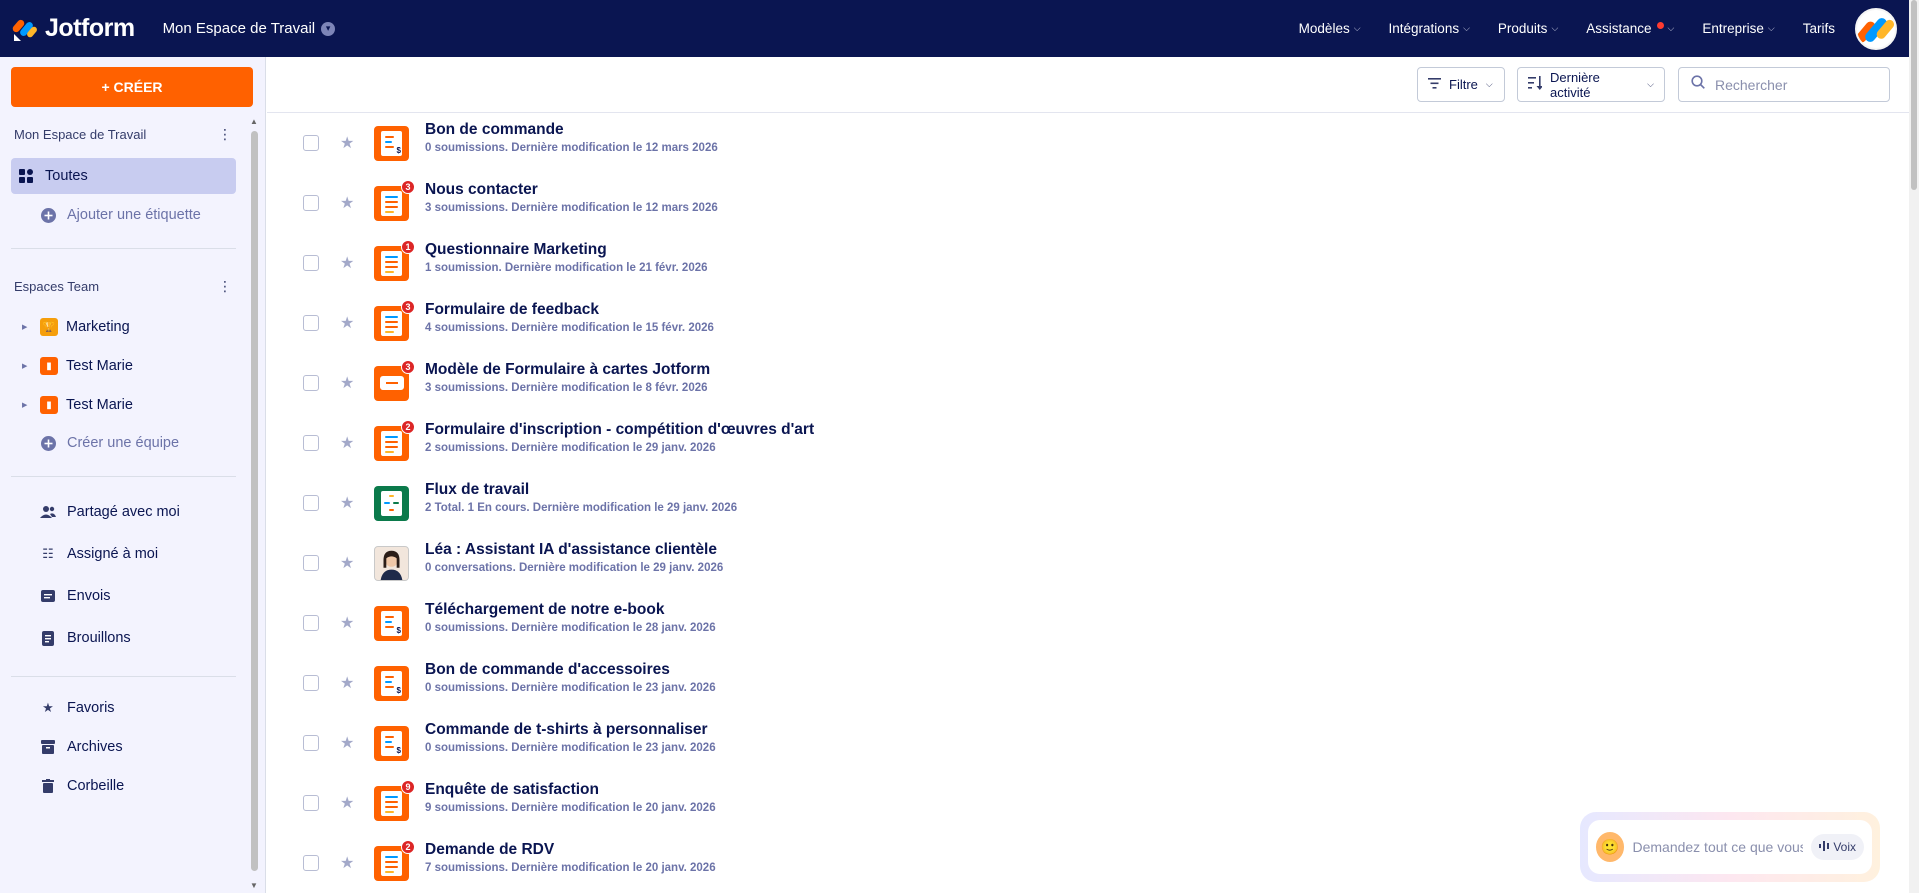  What do you see at coordinates (581, 490) in the screenshot?
I see `form-title: Flux de travail` at bounding box center [581, 490].